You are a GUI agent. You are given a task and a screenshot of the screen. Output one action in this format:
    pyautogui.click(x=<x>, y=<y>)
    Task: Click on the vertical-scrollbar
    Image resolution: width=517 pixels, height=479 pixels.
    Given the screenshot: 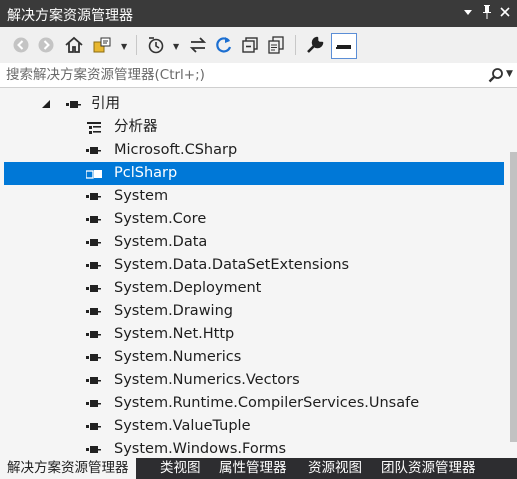 What is the action you would take?
    pyautogui.click(x=513, y=273)
    